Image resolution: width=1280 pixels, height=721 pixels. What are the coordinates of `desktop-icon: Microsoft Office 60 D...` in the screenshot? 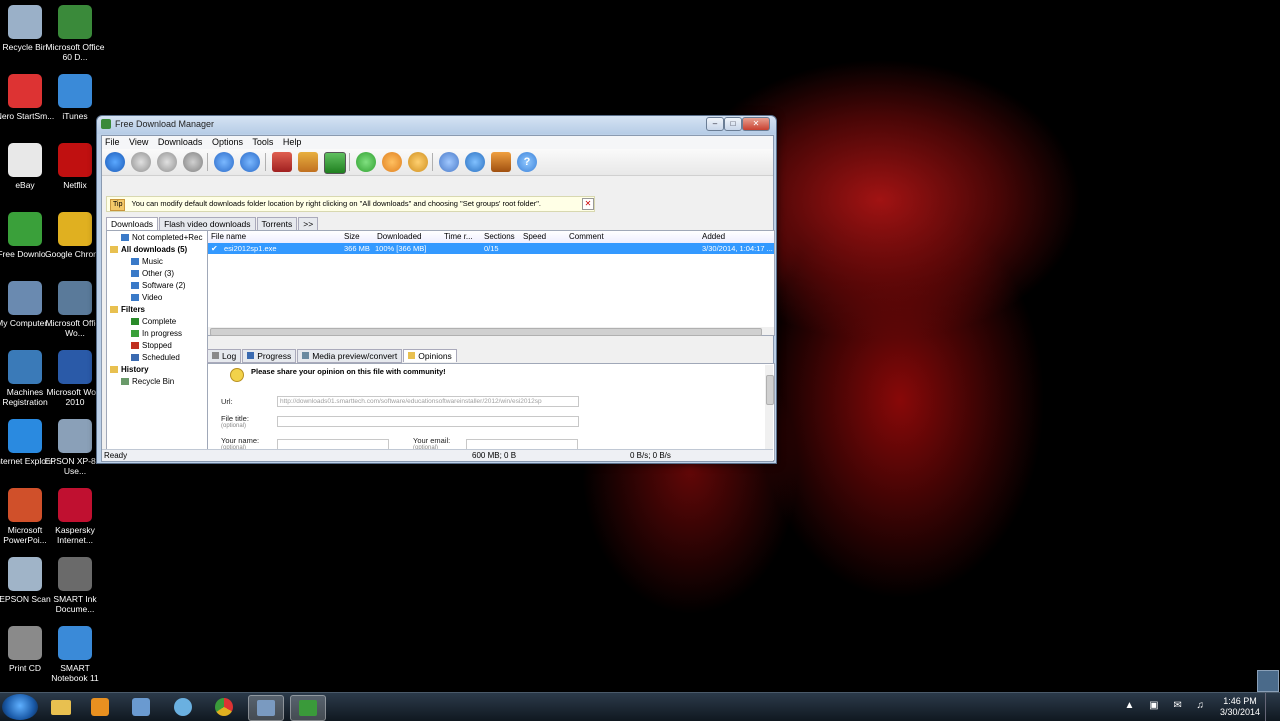 It's located at (75, 33).